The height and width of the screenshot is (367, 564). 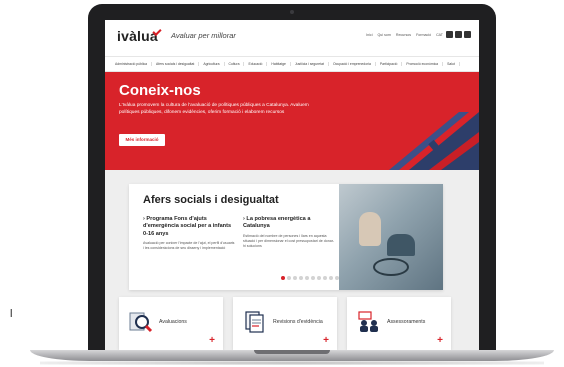 What do you see at coordinates (256, 64) in the screenshot?
I see `nav-item: Educació` at bounding box center [256, 64].